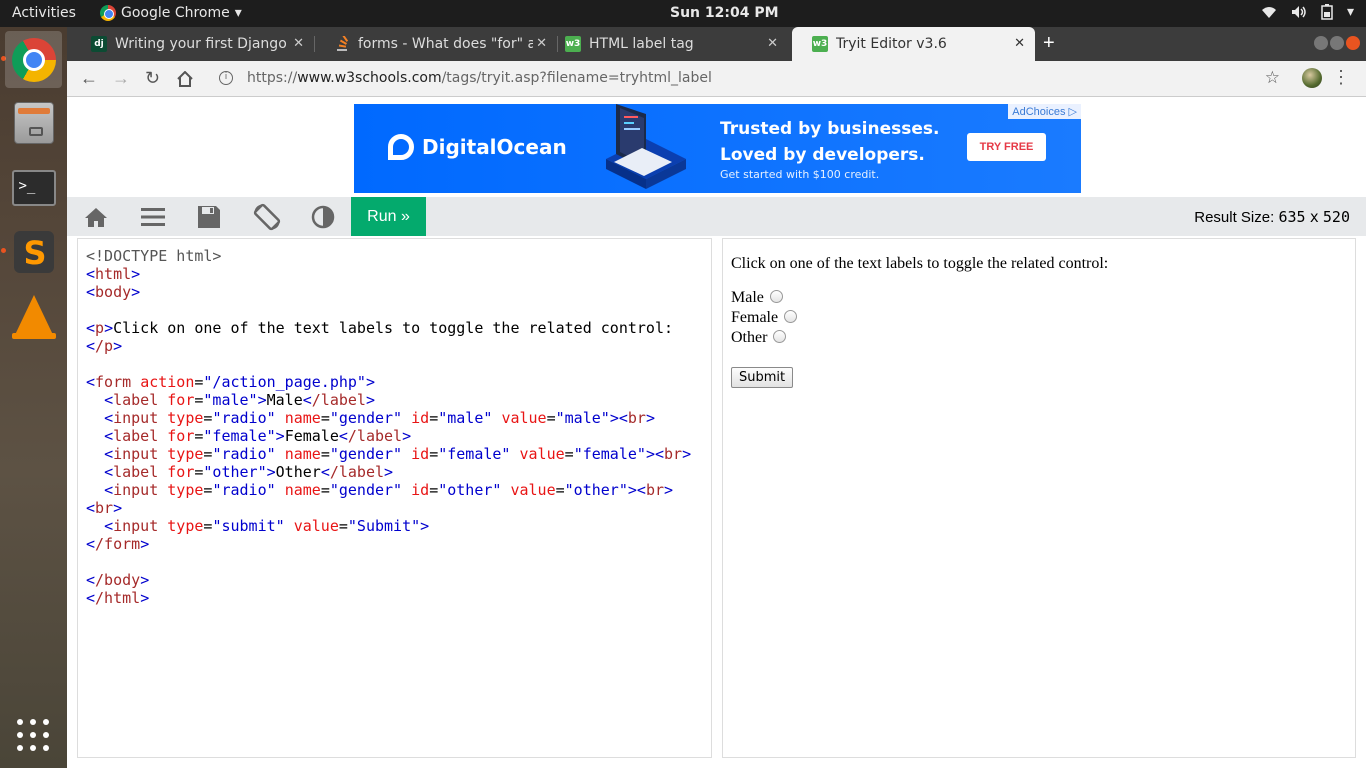 The width and height of the screenshot is (1366, 768). Describe the element at coordinates (1341, 77) in the screenshot. I see `menu-kebab-icon: ⋮` at that location.